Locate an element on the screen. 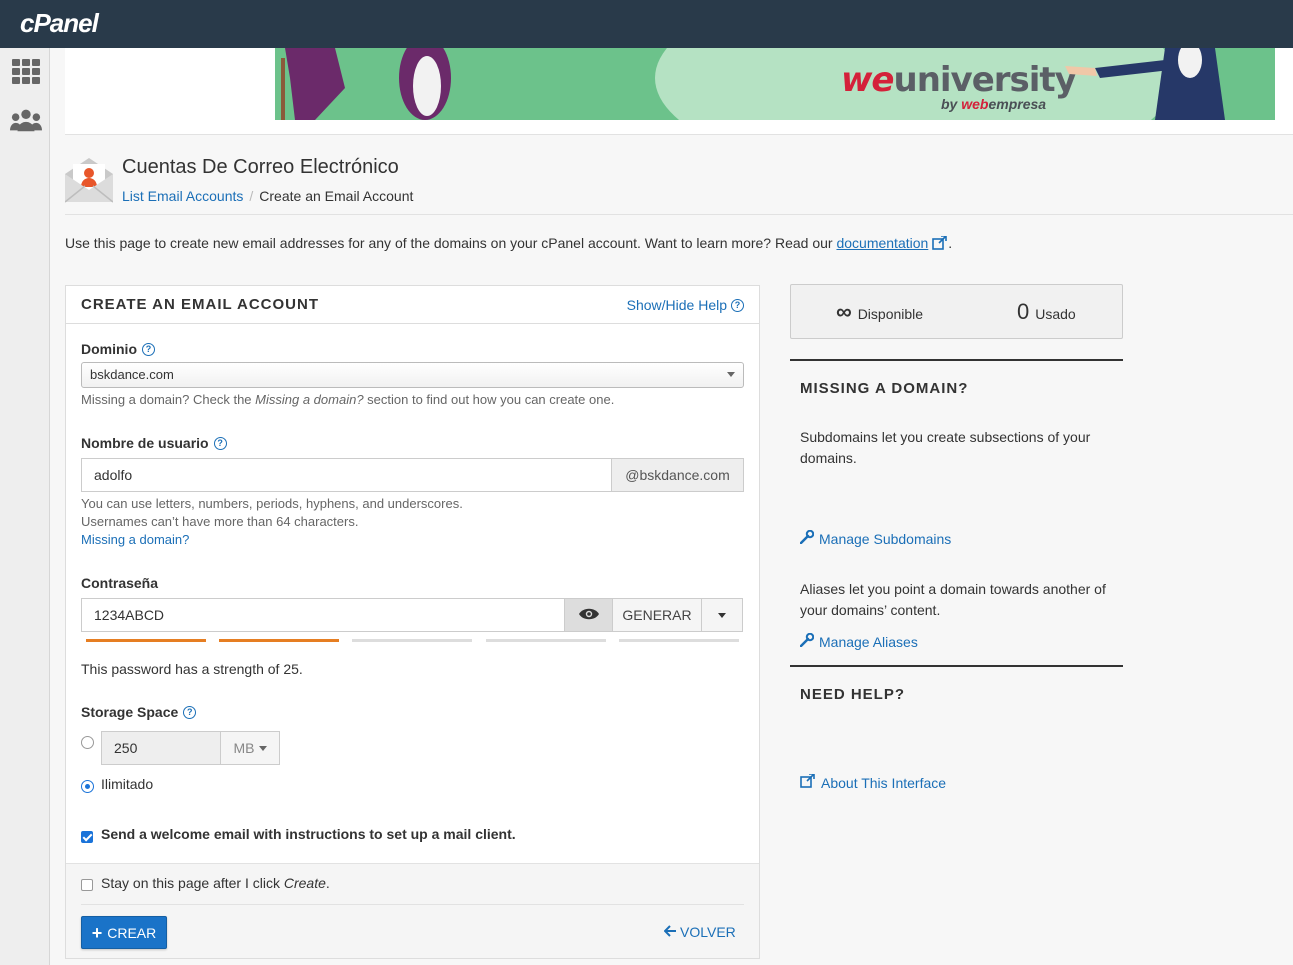 The width and height of the screenshot is (1293, 965). plus-icon: + is located at coordinates (97, 932).